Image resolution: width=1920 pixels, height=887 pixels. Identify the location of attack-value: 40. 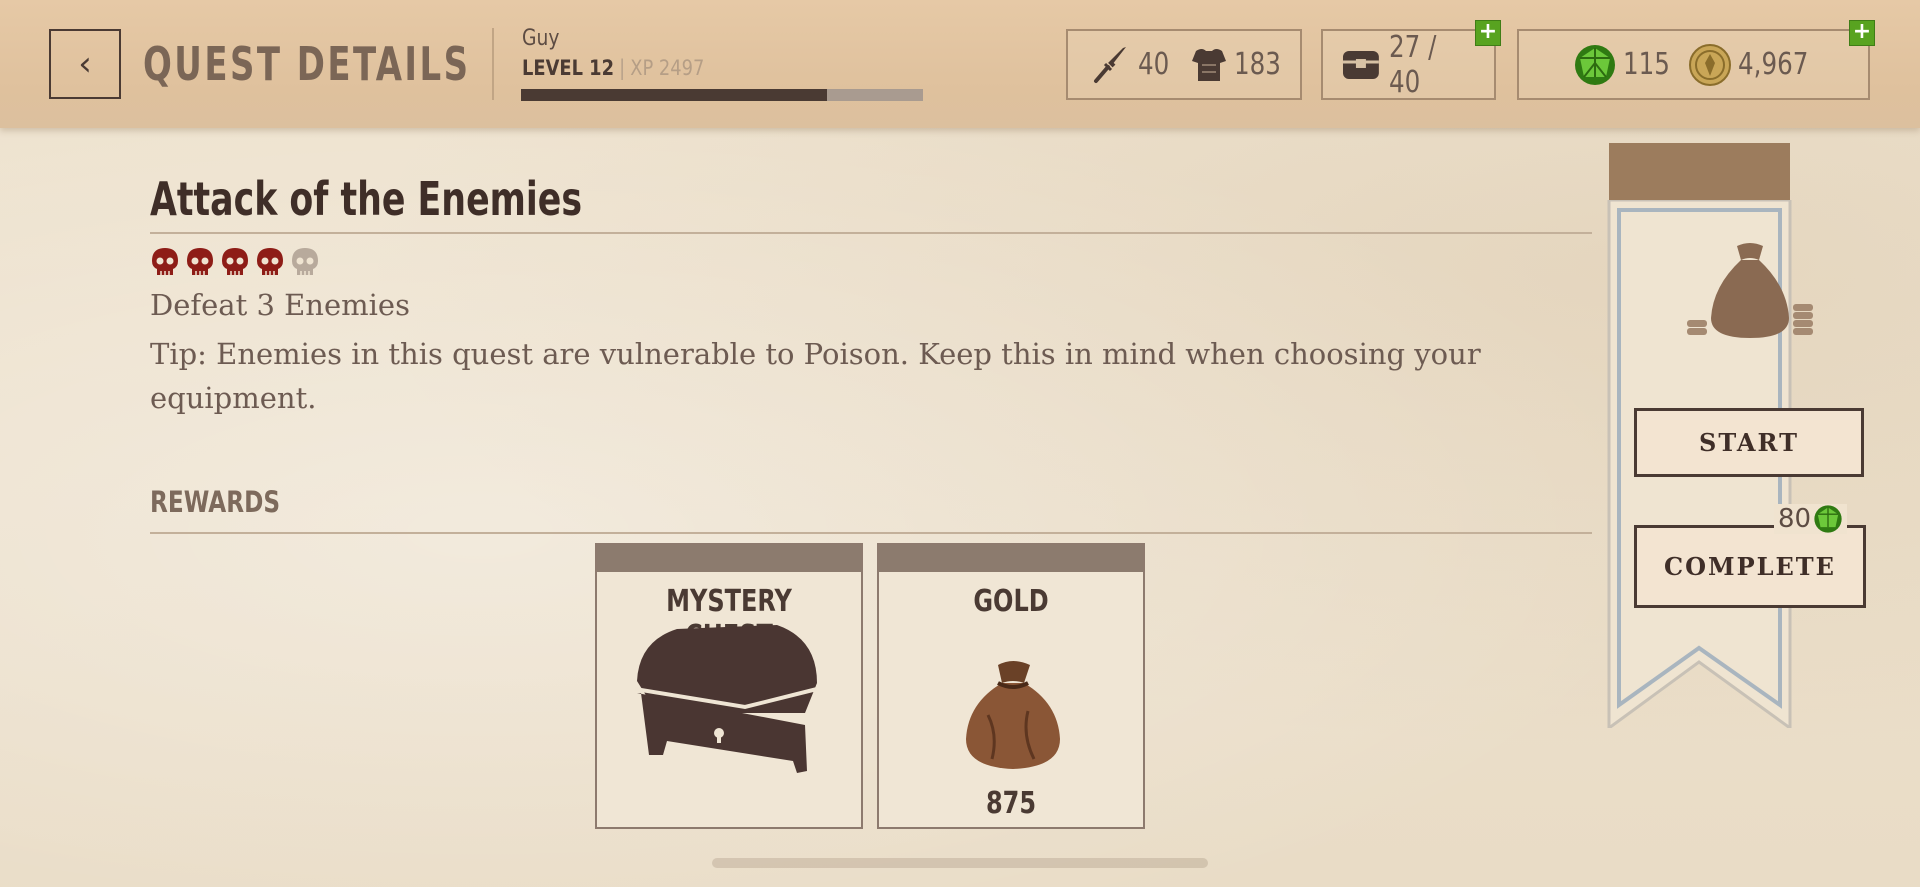
(1154, 64).